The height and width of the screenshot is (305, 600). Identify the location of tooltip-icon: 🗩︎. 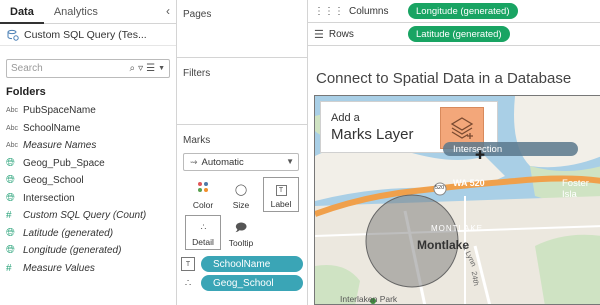
(241, 228).